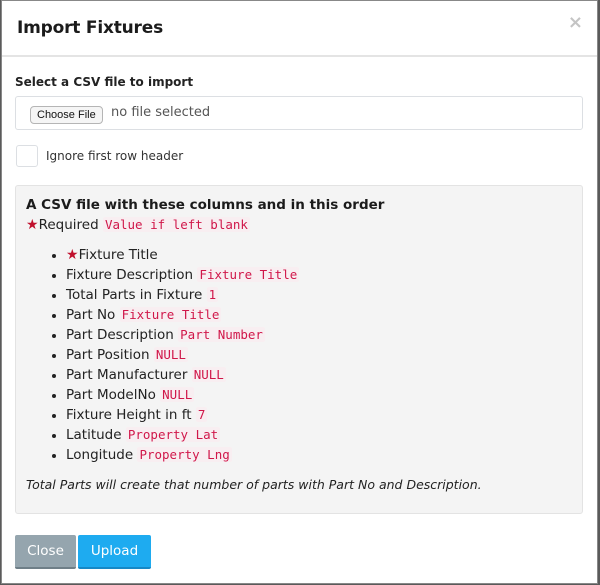 The image size is (600, 585). I want to click on column-name: Part No, so click(91, 315).